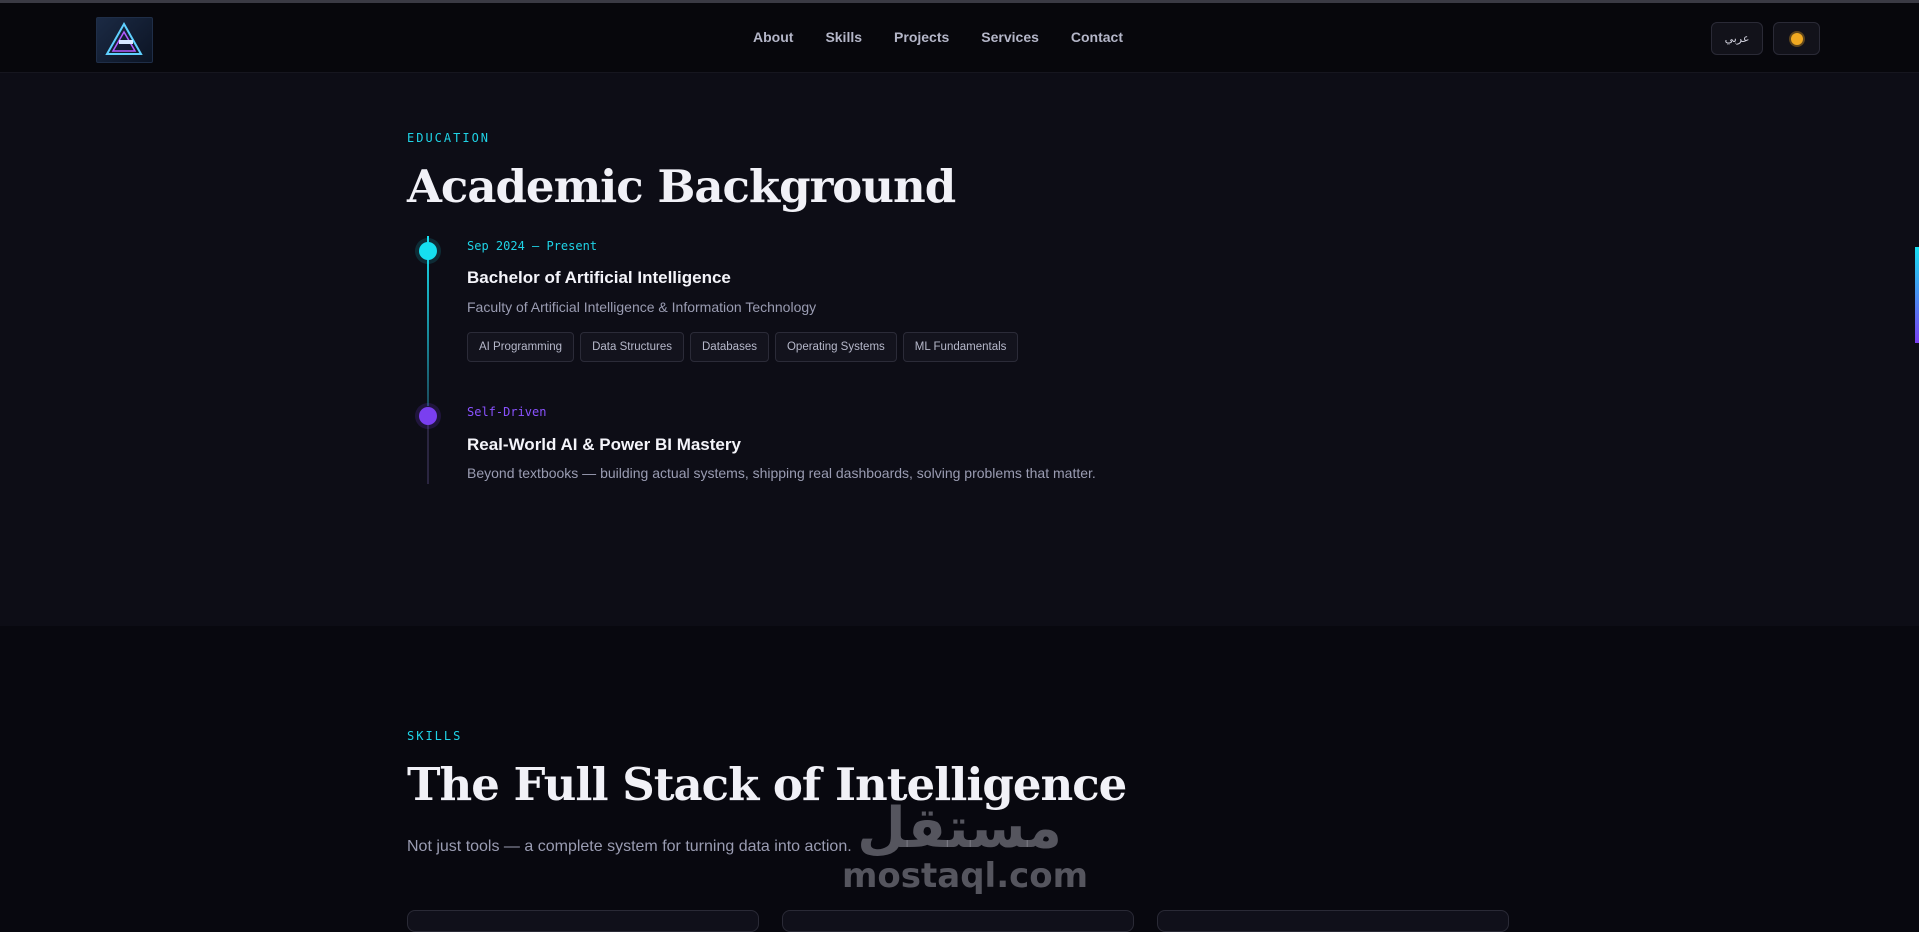 The image size is (1919, 932). What do you see at coordinates (681, 186) in the screenshot?
I see `education-title: Academic Background` at bounding box center [681, 186].